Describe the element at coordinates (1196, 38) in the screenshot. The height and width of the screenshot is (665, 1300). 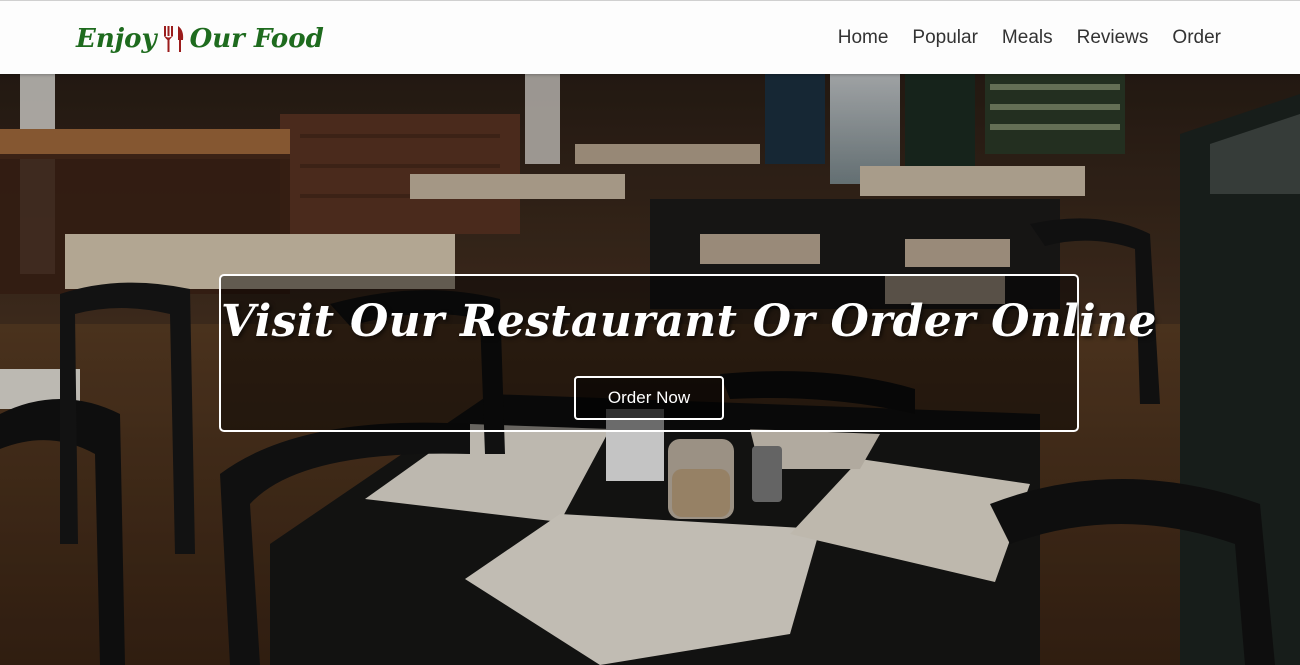
I see `nav-link-order: Order` at that location.